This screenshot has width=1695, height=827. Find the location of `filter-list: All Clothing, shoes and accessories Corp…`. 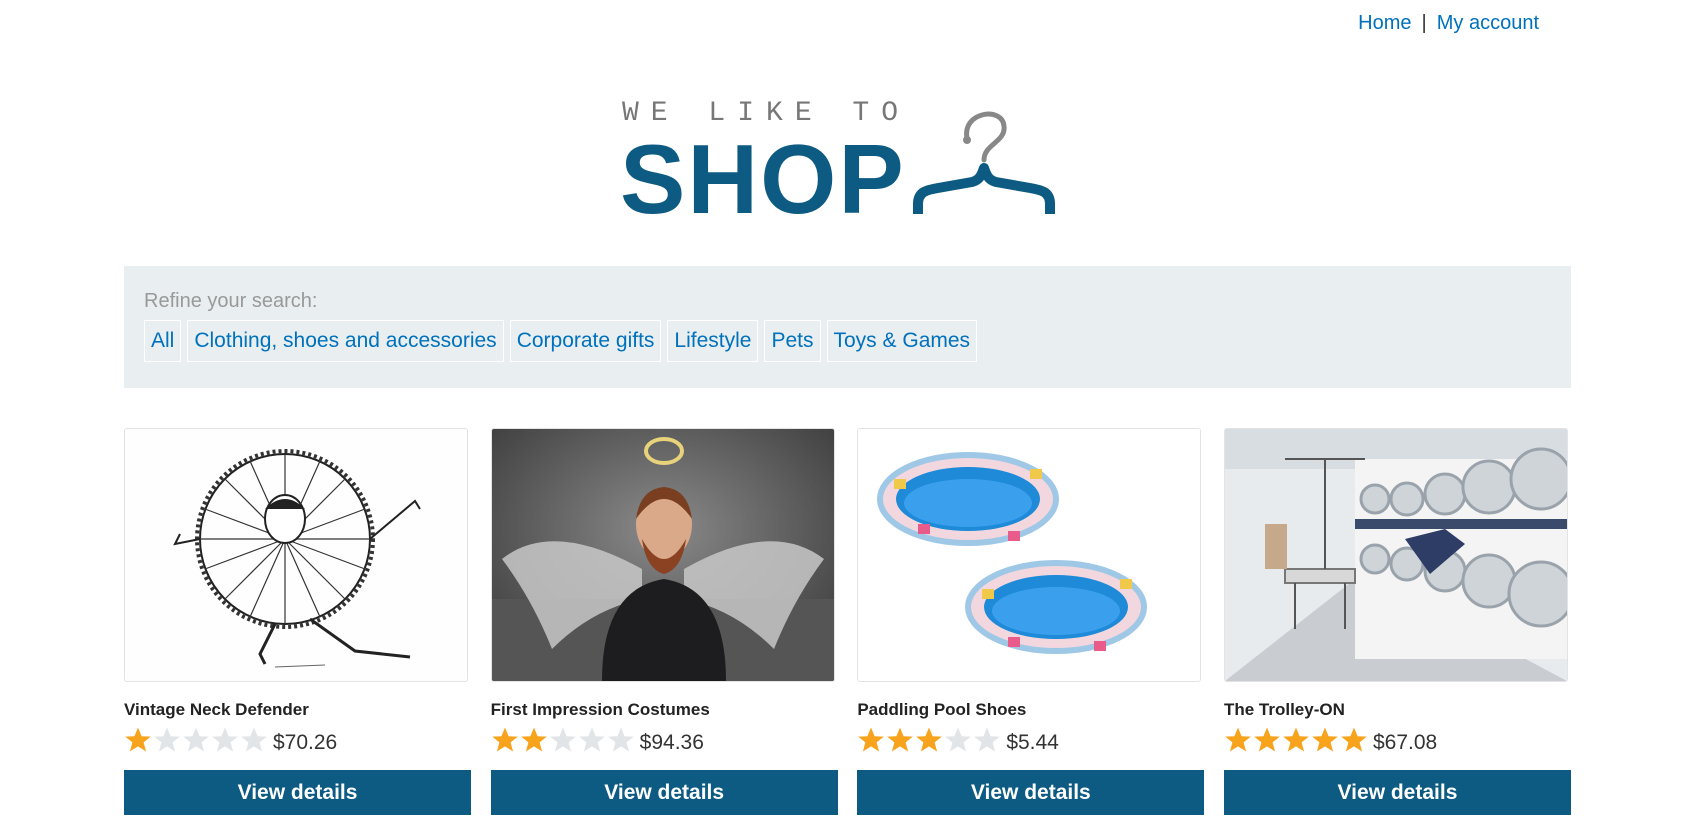

filter-list: All Clothing, shoes and accessories Corp… is located at coordinates (847, 341).